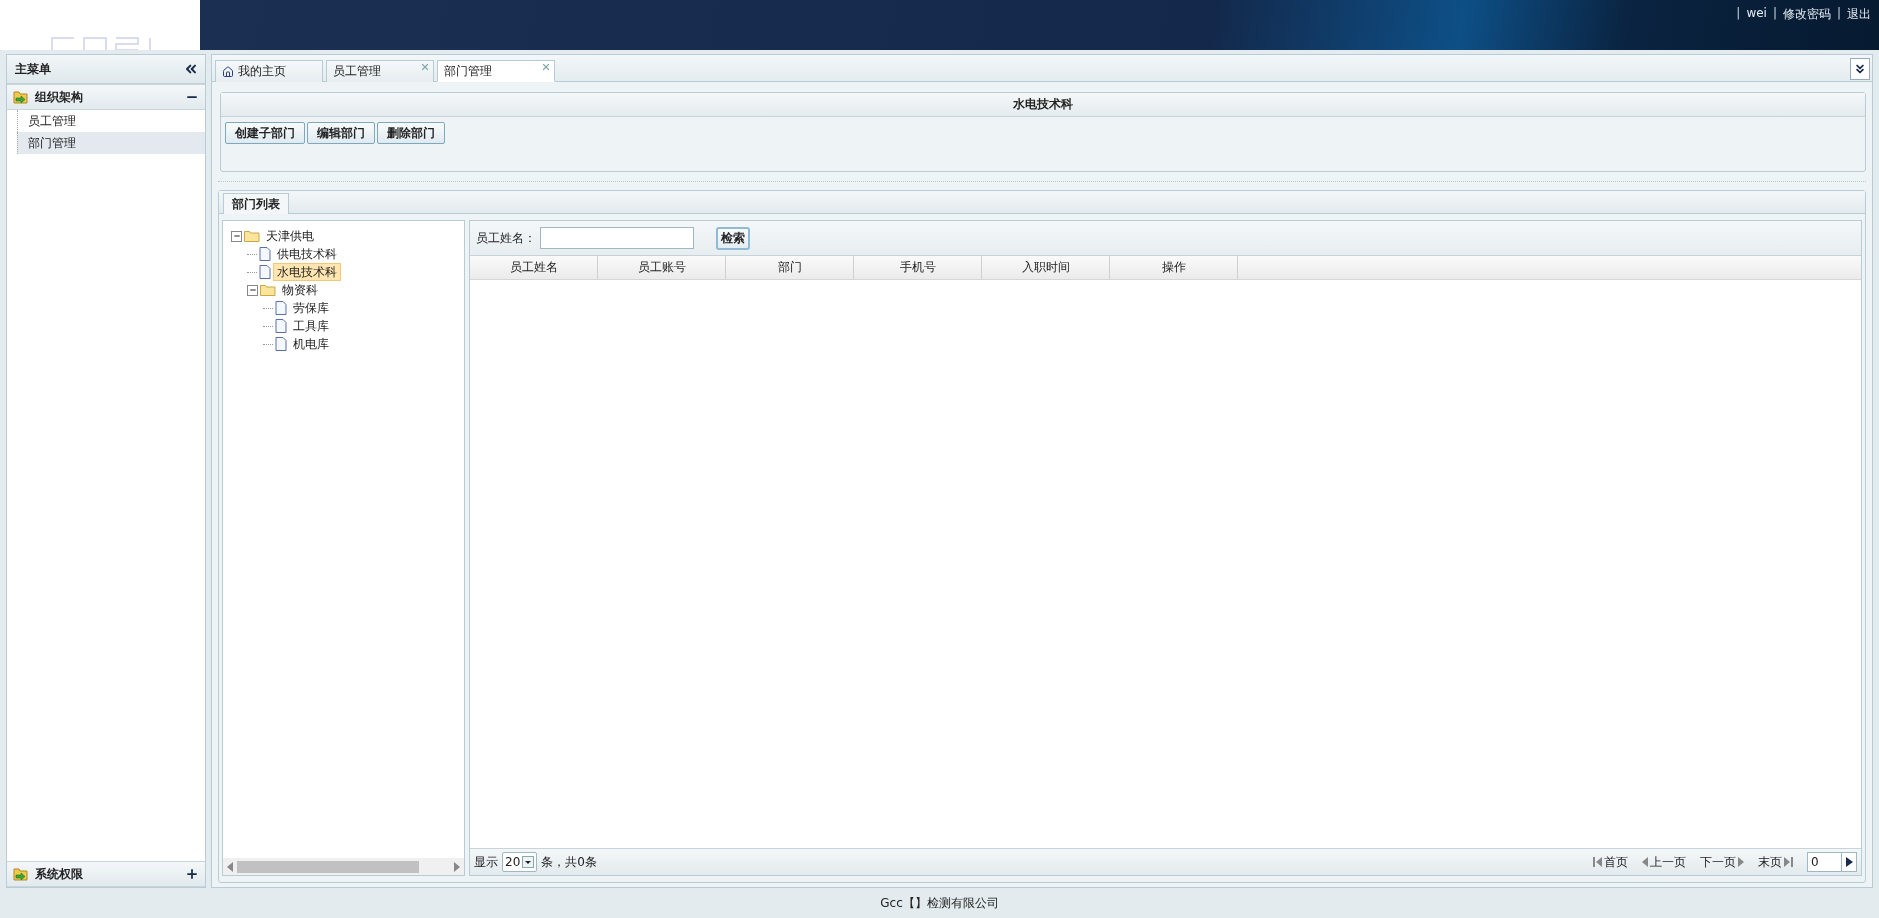 The width and height of the screenshot is (1879, 918). I want to click on column-header: 部门, so click(790, 267).